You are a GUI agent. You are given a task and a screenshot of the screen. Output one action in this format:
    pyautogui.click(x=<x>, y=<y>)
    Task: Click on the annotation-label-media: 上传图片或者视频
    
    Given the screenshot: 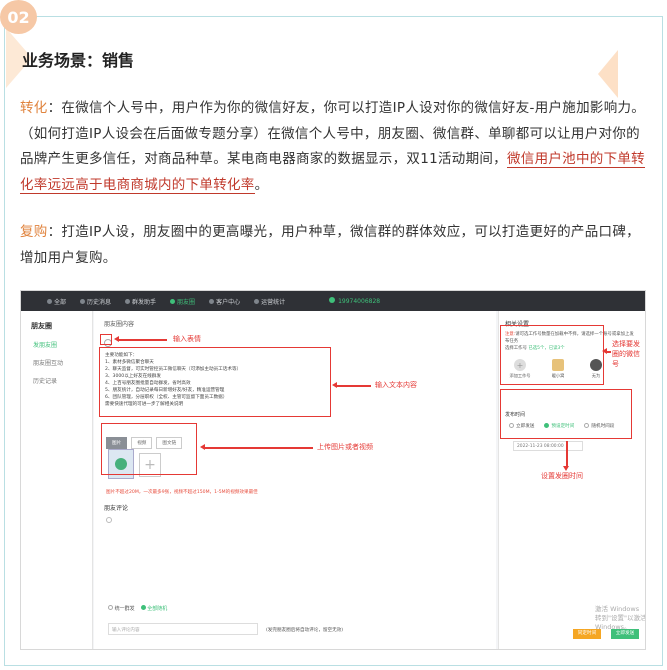 What is the action you would take?
    pyautogui.click(x=345, y=447)
    